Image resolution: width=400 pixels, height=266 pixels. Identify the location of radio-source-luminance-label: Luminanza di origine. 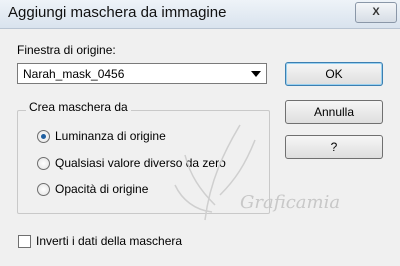
(110, 136).